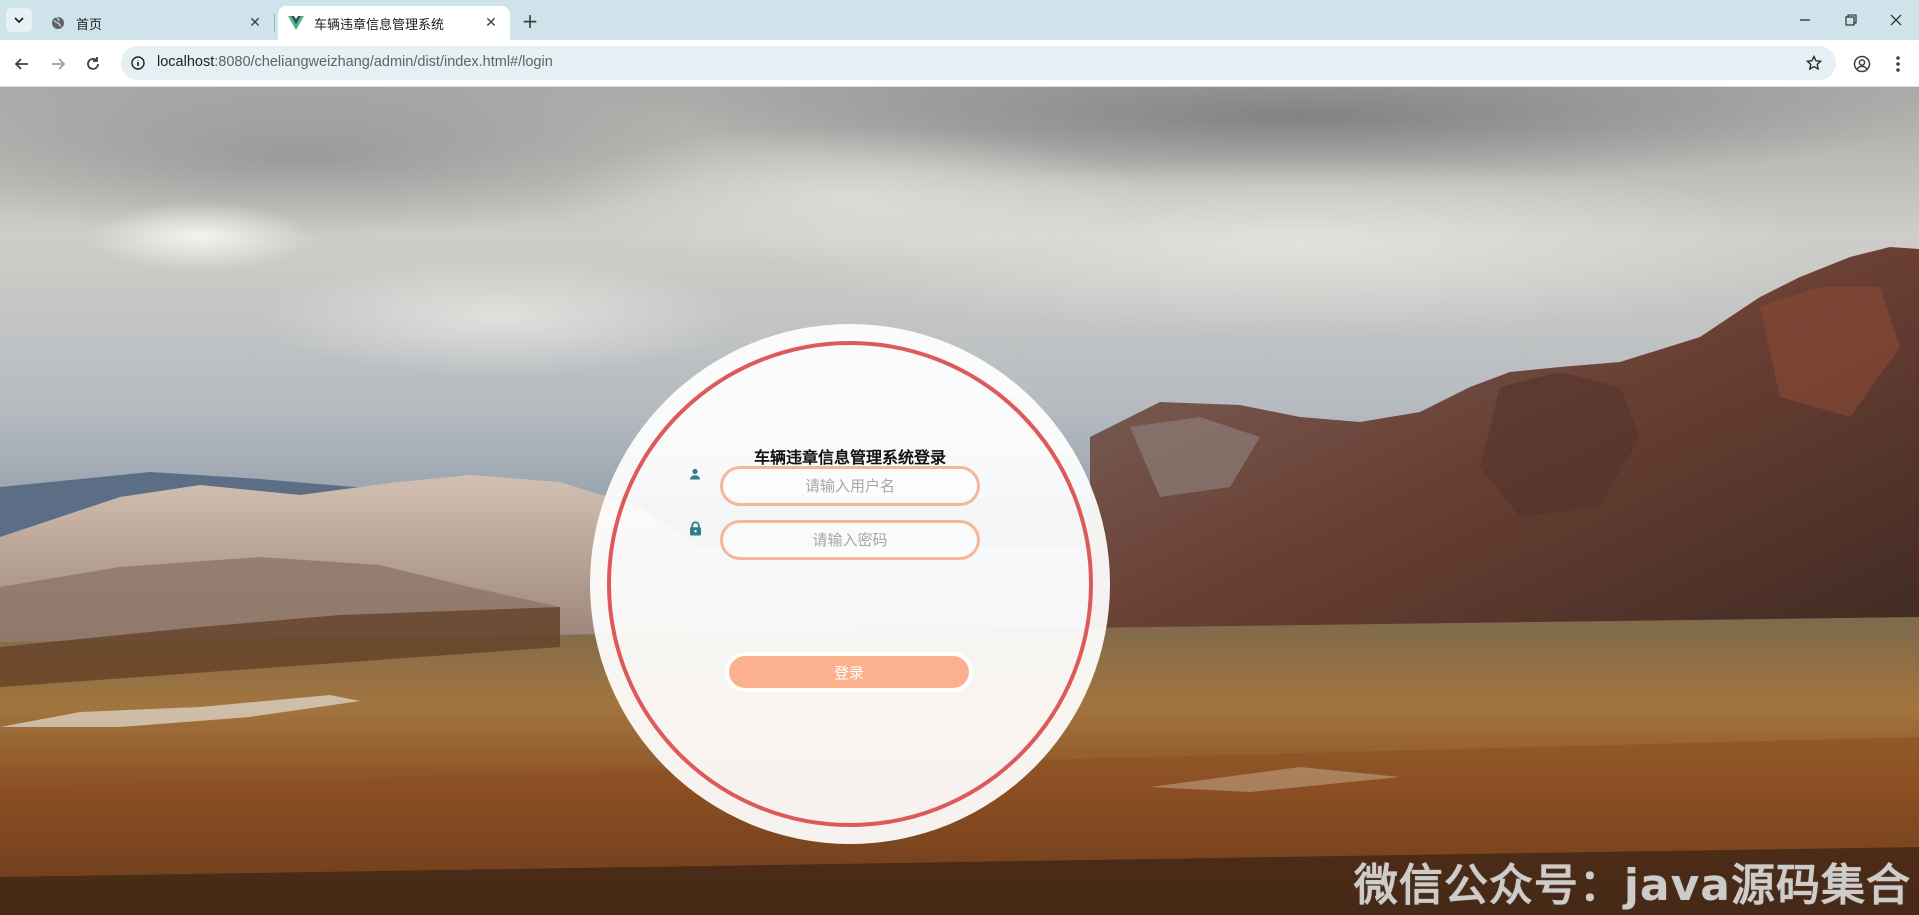 The image size is (1919, 915). I want to click on login-button-frame: 登录, so click(849, 672).